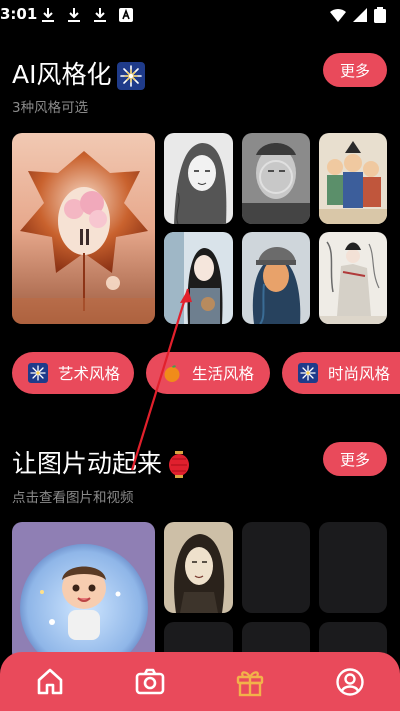  What do you see at coordinates (198, 567) in the screenshot?
I see `animate-sample-image` at bounding box center [198, 567].